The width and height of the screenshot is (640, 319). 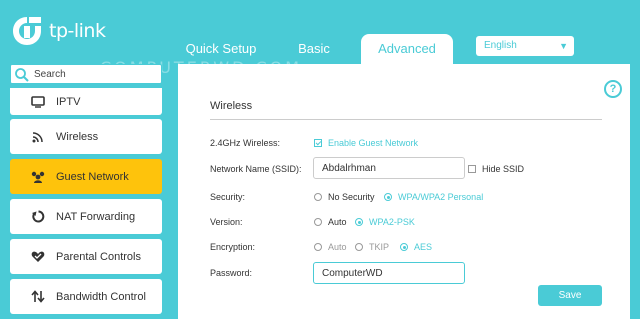 What do you see at coordinates (231, 106) in the screenshot?
I see `section-title: Wireless` at bounding box center [231, 106].